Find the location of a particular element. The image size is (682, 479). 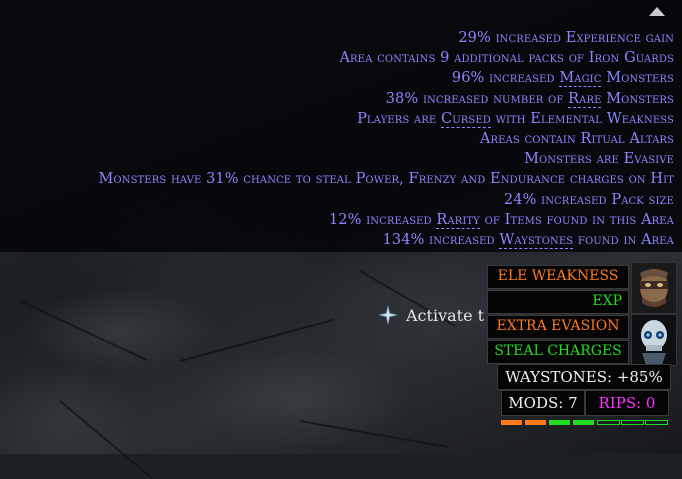

collapse-arrow-icon is located at coordinates (657, 11).